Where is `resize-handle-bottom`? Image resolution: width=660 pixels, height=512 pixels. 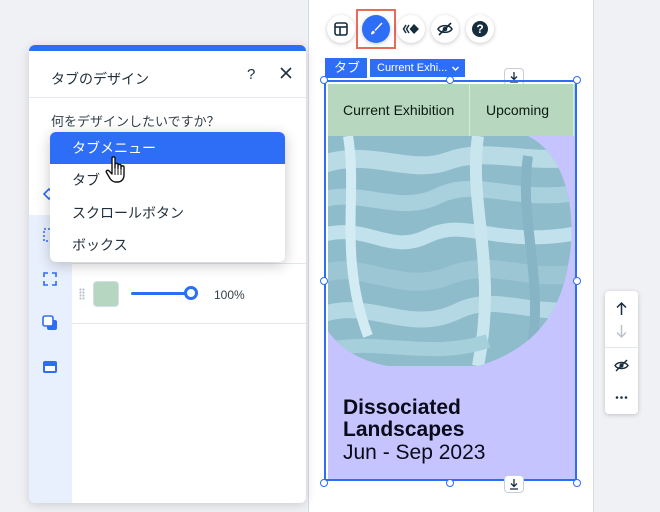
resize-handle-bottom is located at coordinates (450, 483).